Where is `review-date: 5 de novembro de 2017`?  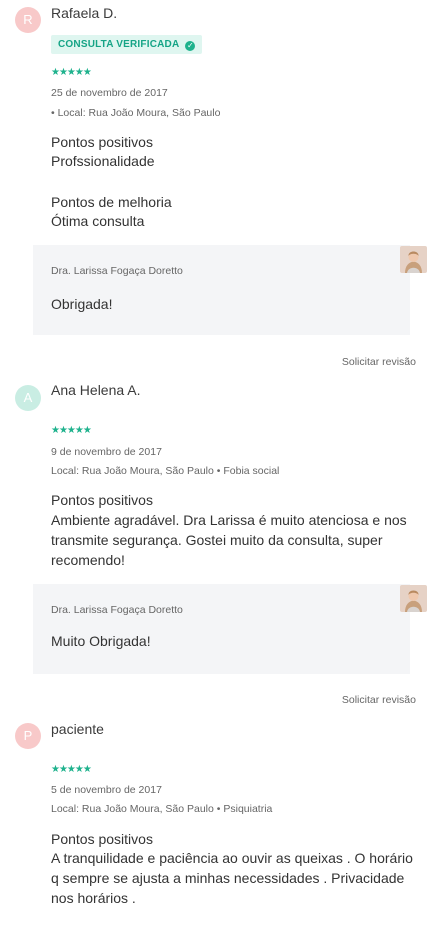
review-date: 5 de novembro de 2017 is located at coordinates (106, 790).